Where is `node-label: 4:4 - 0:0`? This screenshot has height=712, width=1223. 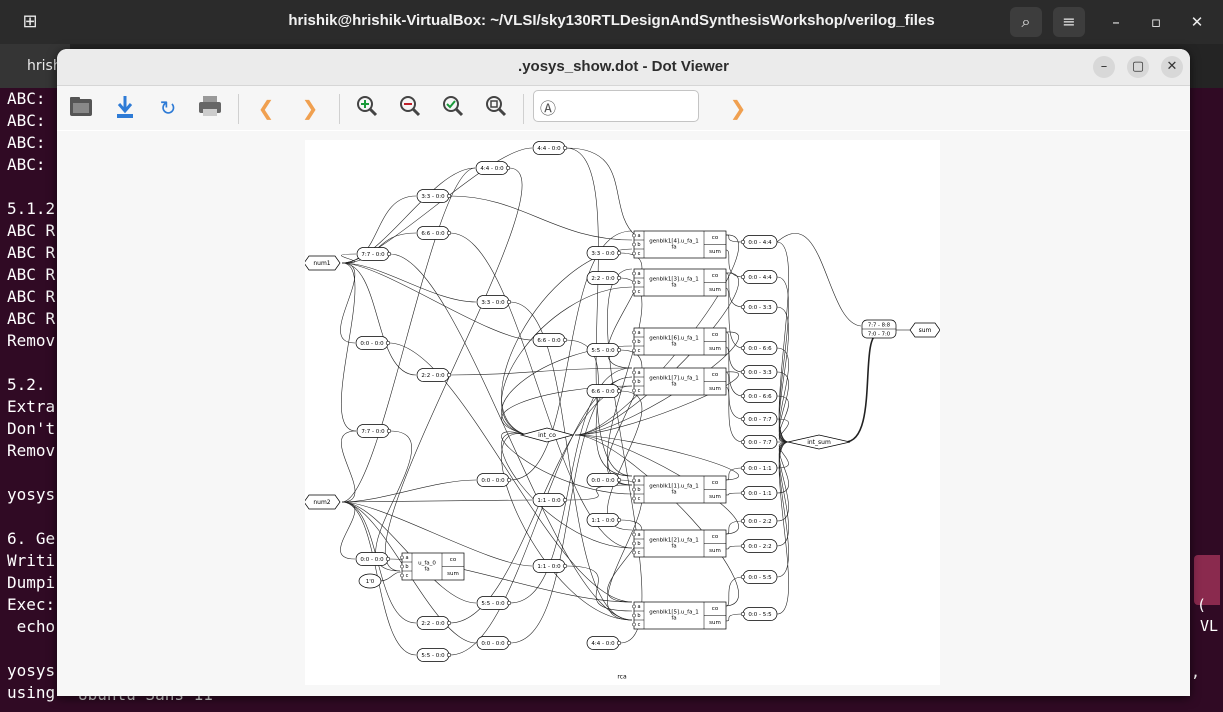
node-label: 4:4 - 0:0 is located at coordinates (549, 149).